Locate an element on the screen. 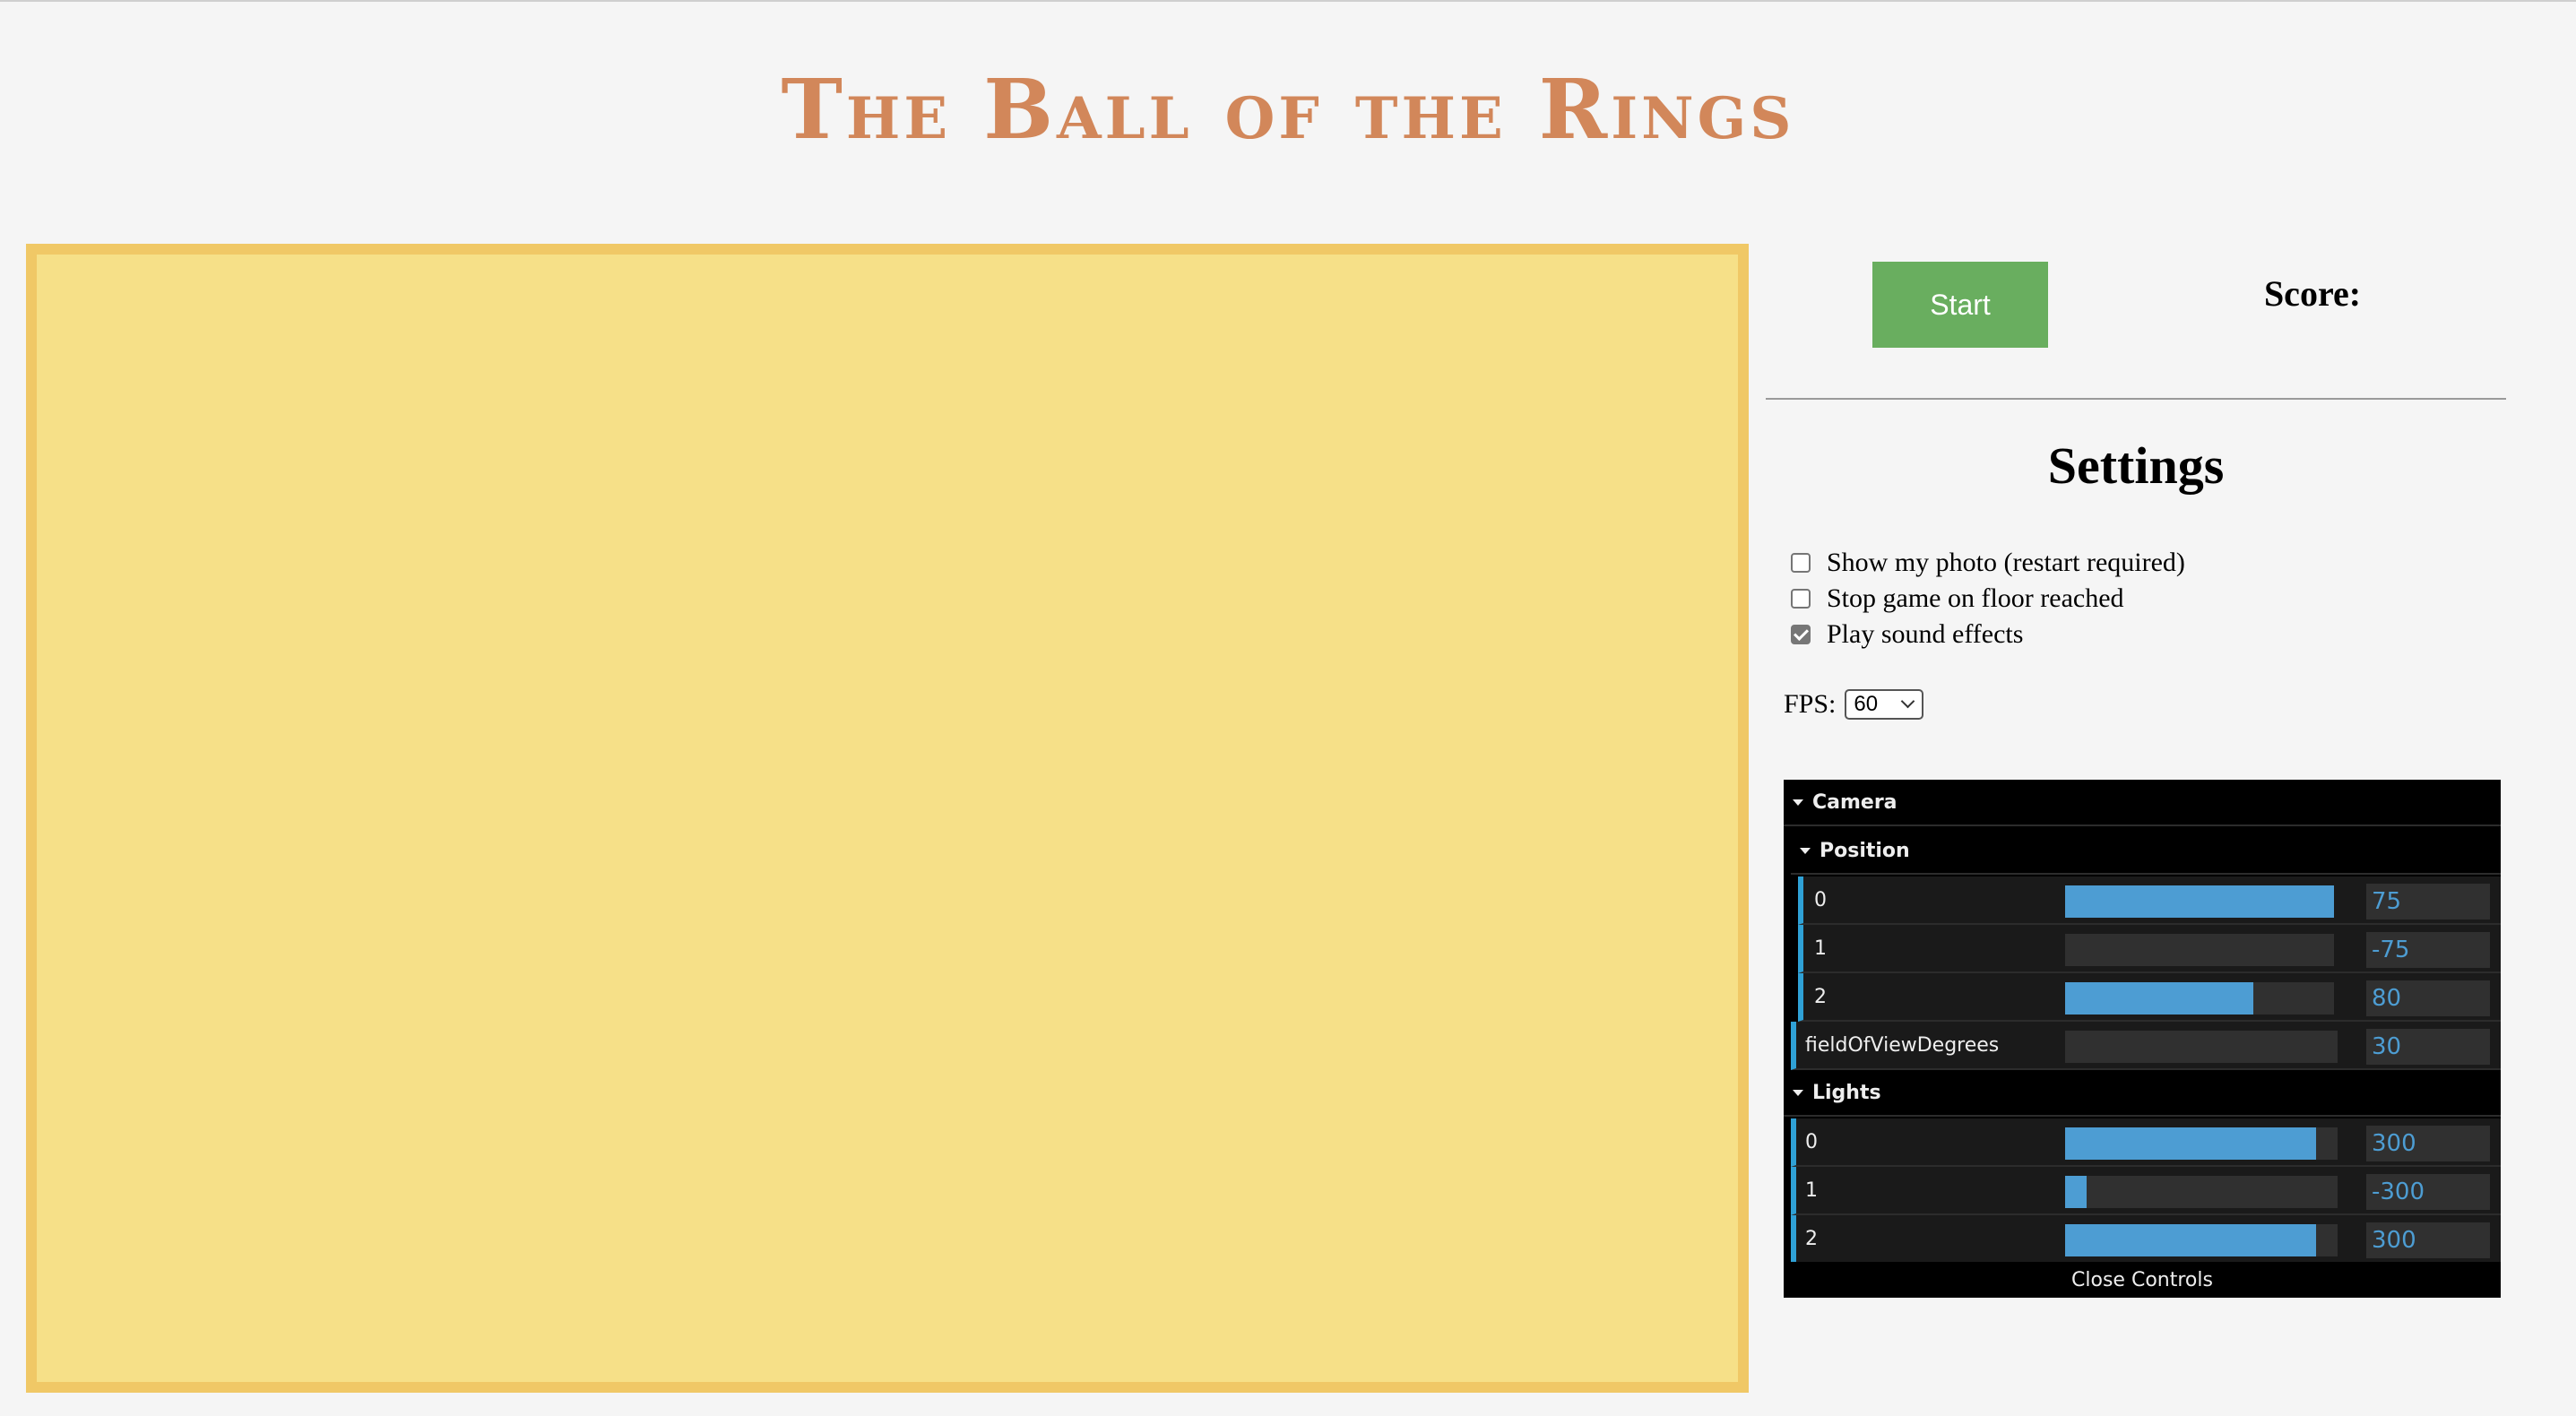 This screenshot has height=1416, width=2576. fov-input: 30 is located at coordinates (2428, 1047).